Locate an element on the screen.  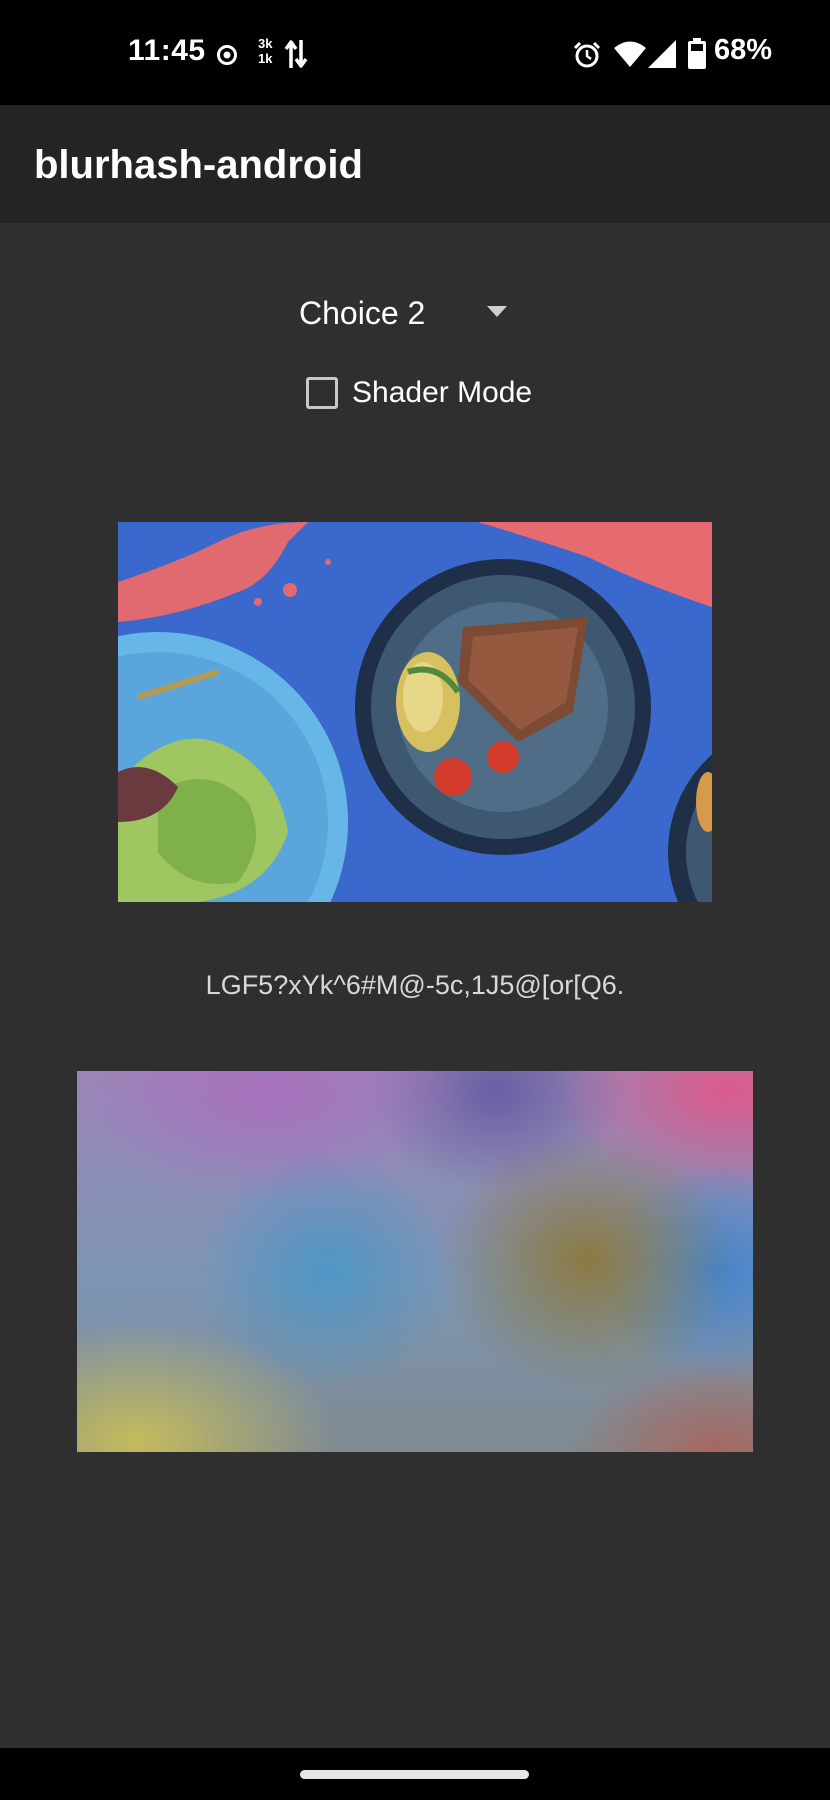
dropdown-arrow-icon is located at coordinates (497, 311).